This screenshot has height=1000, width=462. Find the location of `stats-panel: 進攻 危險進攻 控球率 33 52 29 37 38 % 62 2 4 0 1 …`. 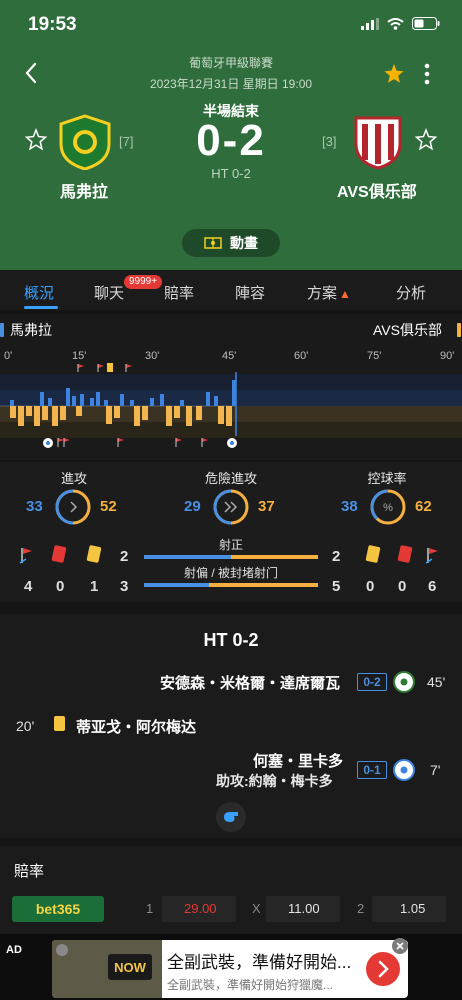

stats-panel: 進攻 危險進攻 控球率 33 52 29 37 38 % 62 2 4 0 1 … is located at coordinates (231, 532).